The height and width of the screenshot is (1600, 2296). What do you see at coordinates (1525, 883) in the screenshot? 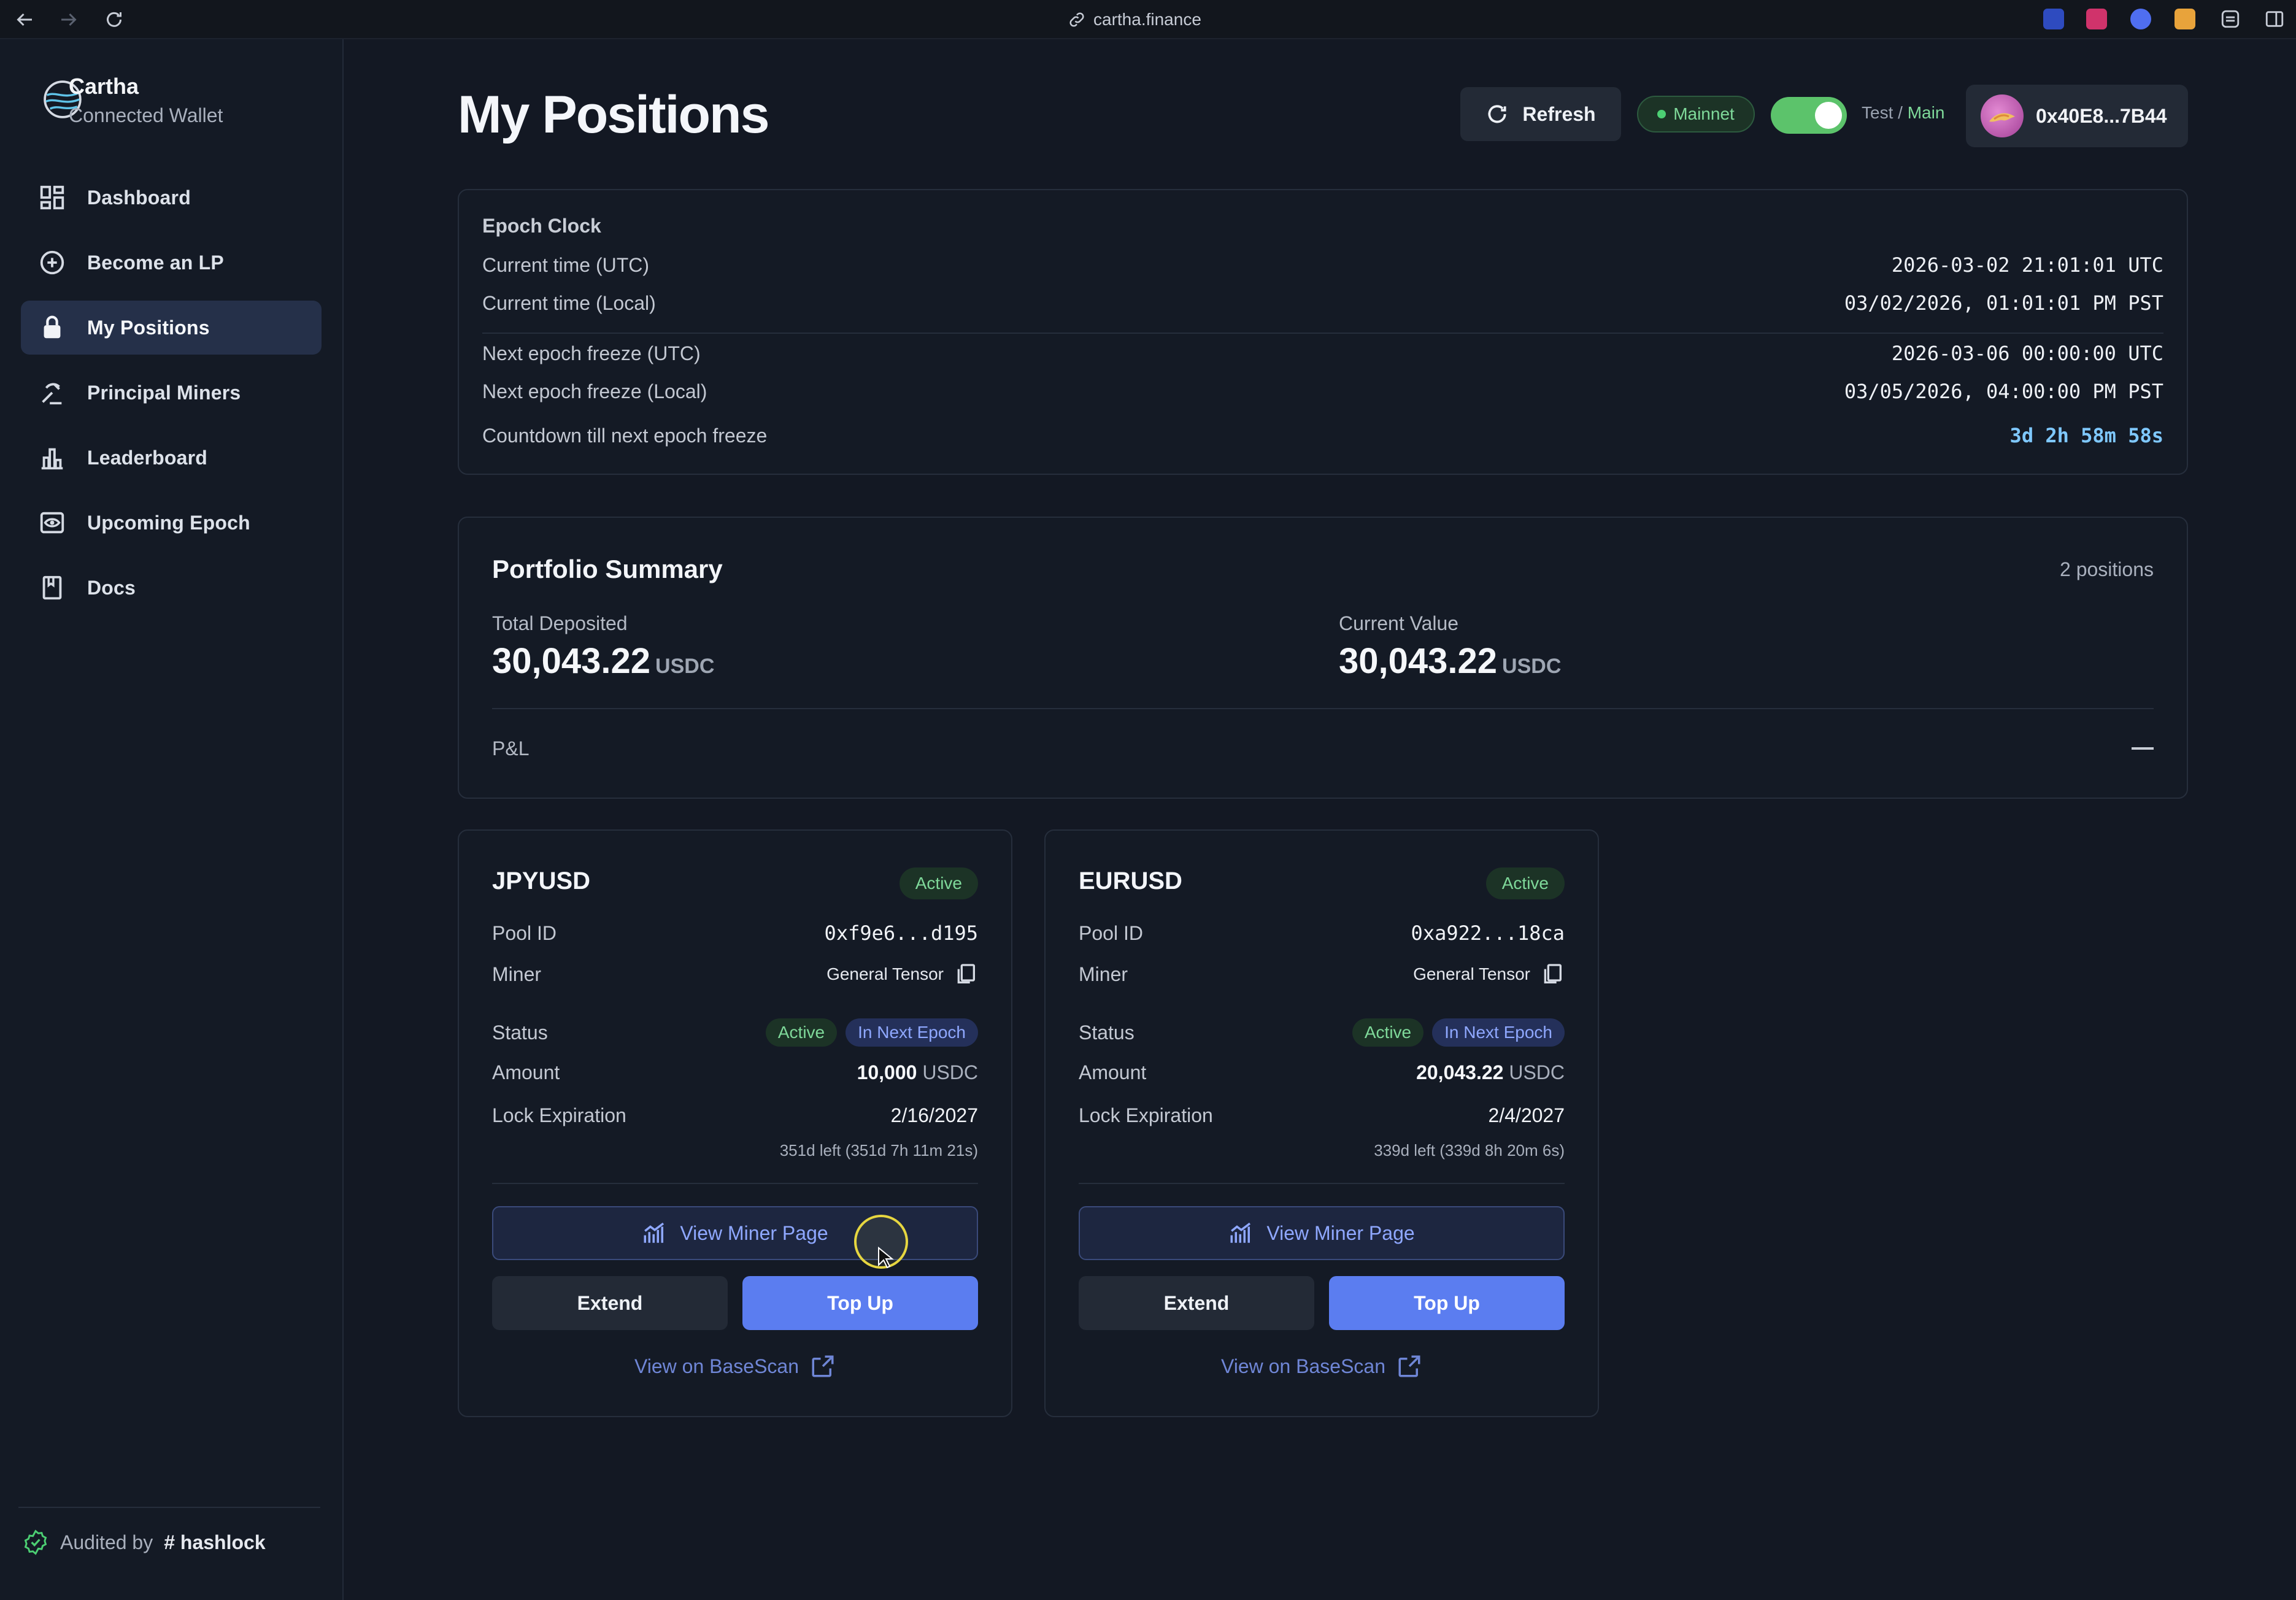
I see `status-badge: Active` at bounding box center [1525, 883].